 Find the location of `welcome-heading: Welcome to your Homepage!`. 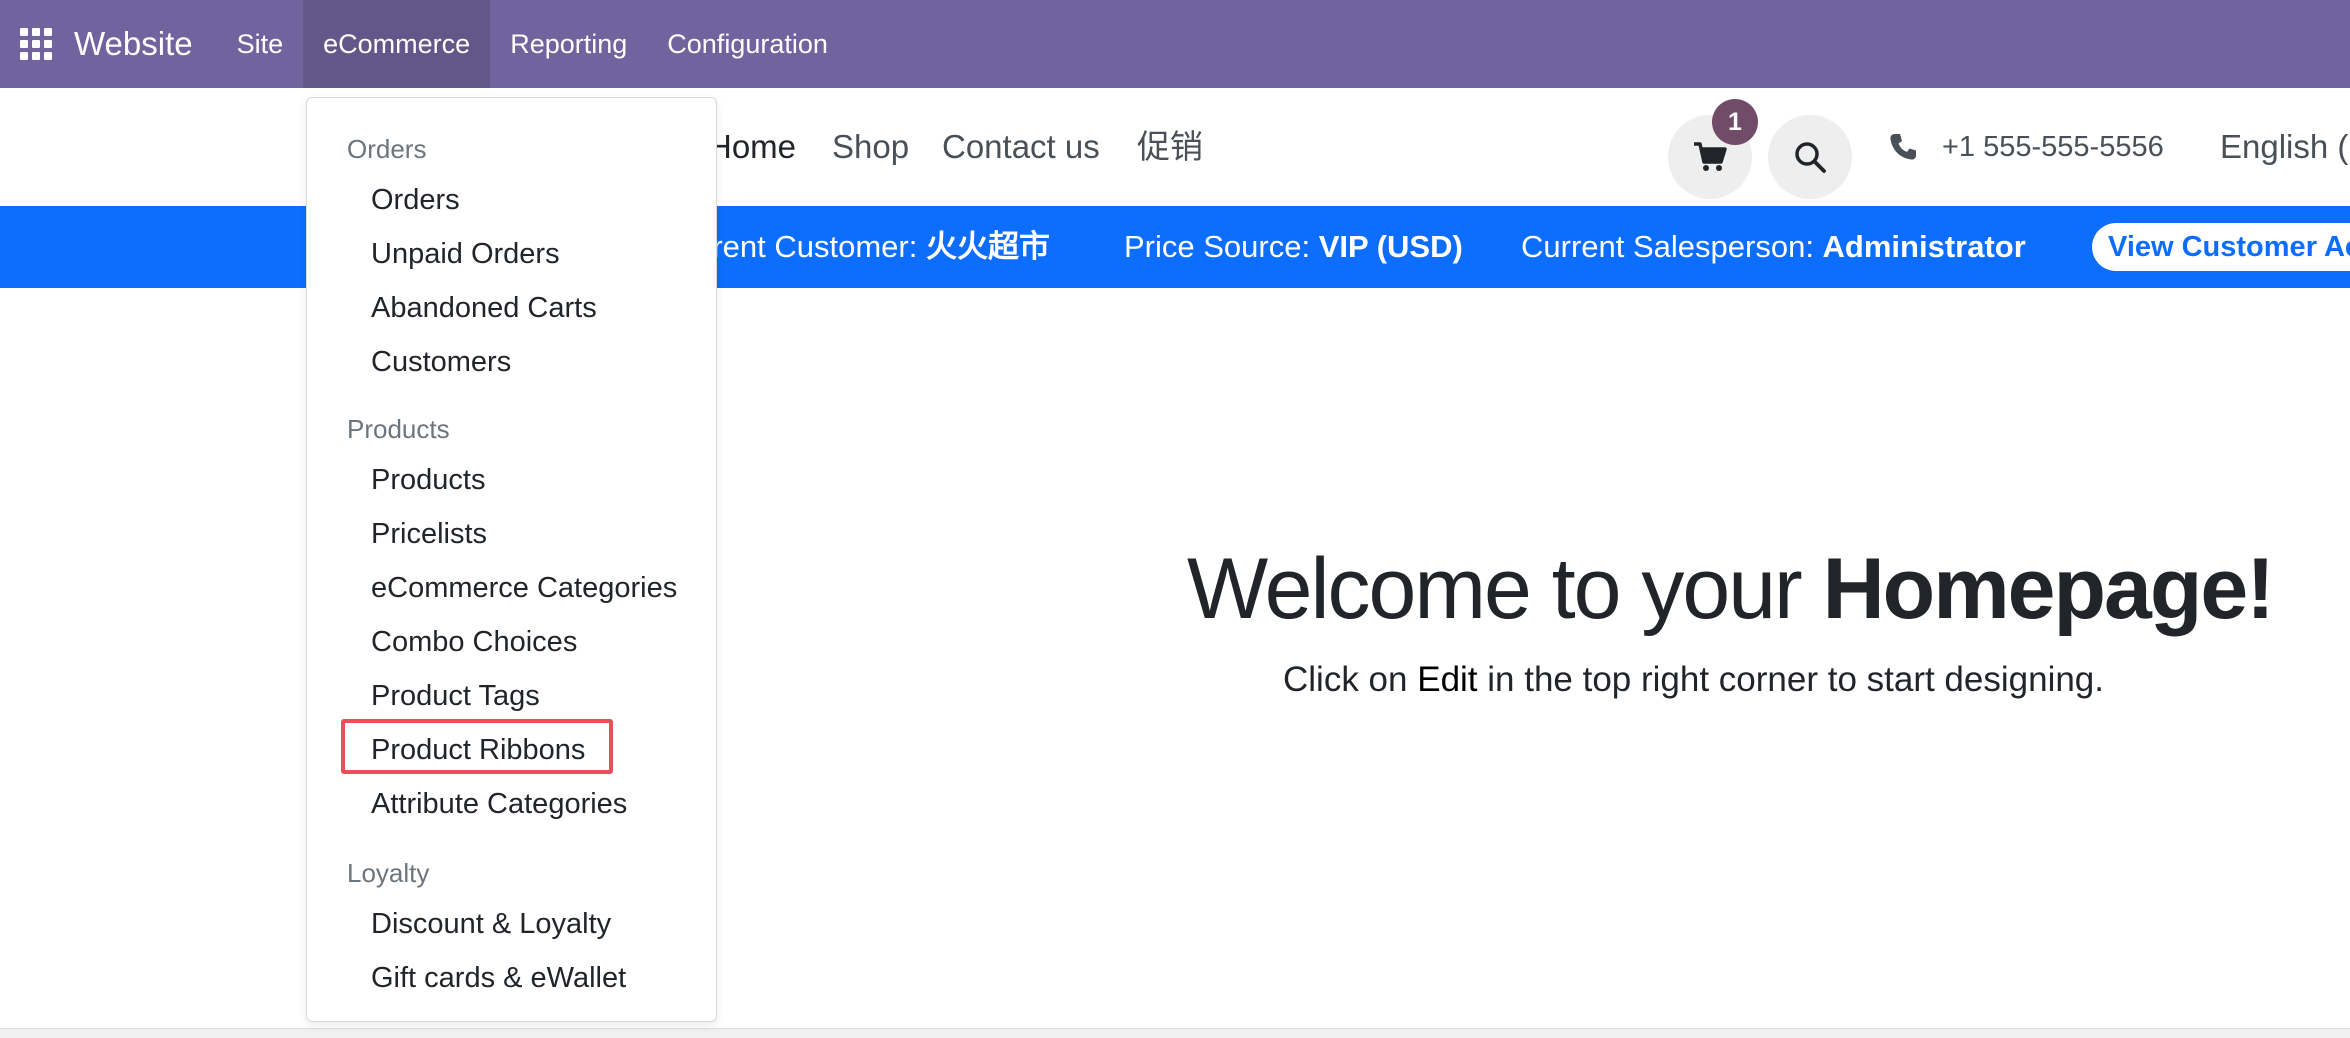

welcome-heading: Welcome to your Homepage! is located at coordinates (1731, 589).